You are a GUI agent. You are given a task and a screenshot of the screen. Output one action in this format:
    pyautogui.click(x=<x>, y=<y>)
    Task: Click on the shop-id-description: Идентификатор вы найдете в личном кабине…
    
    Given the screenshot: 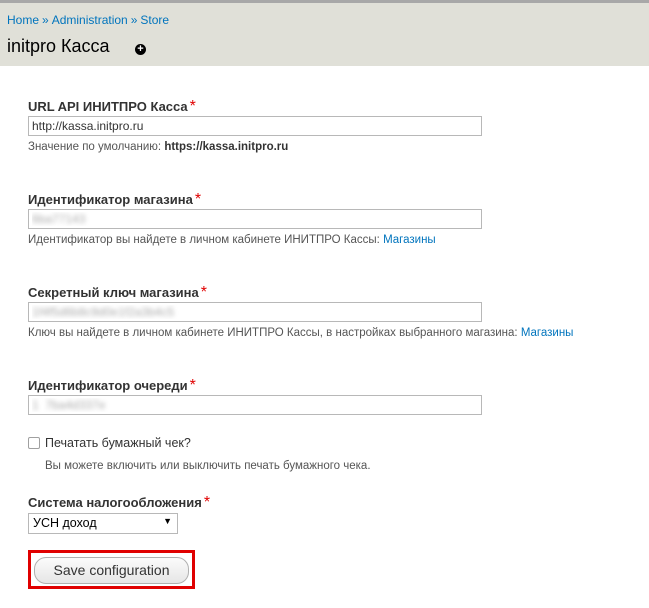 What is the action you would take?
    pyautogui.click(x=232, y=240)
    